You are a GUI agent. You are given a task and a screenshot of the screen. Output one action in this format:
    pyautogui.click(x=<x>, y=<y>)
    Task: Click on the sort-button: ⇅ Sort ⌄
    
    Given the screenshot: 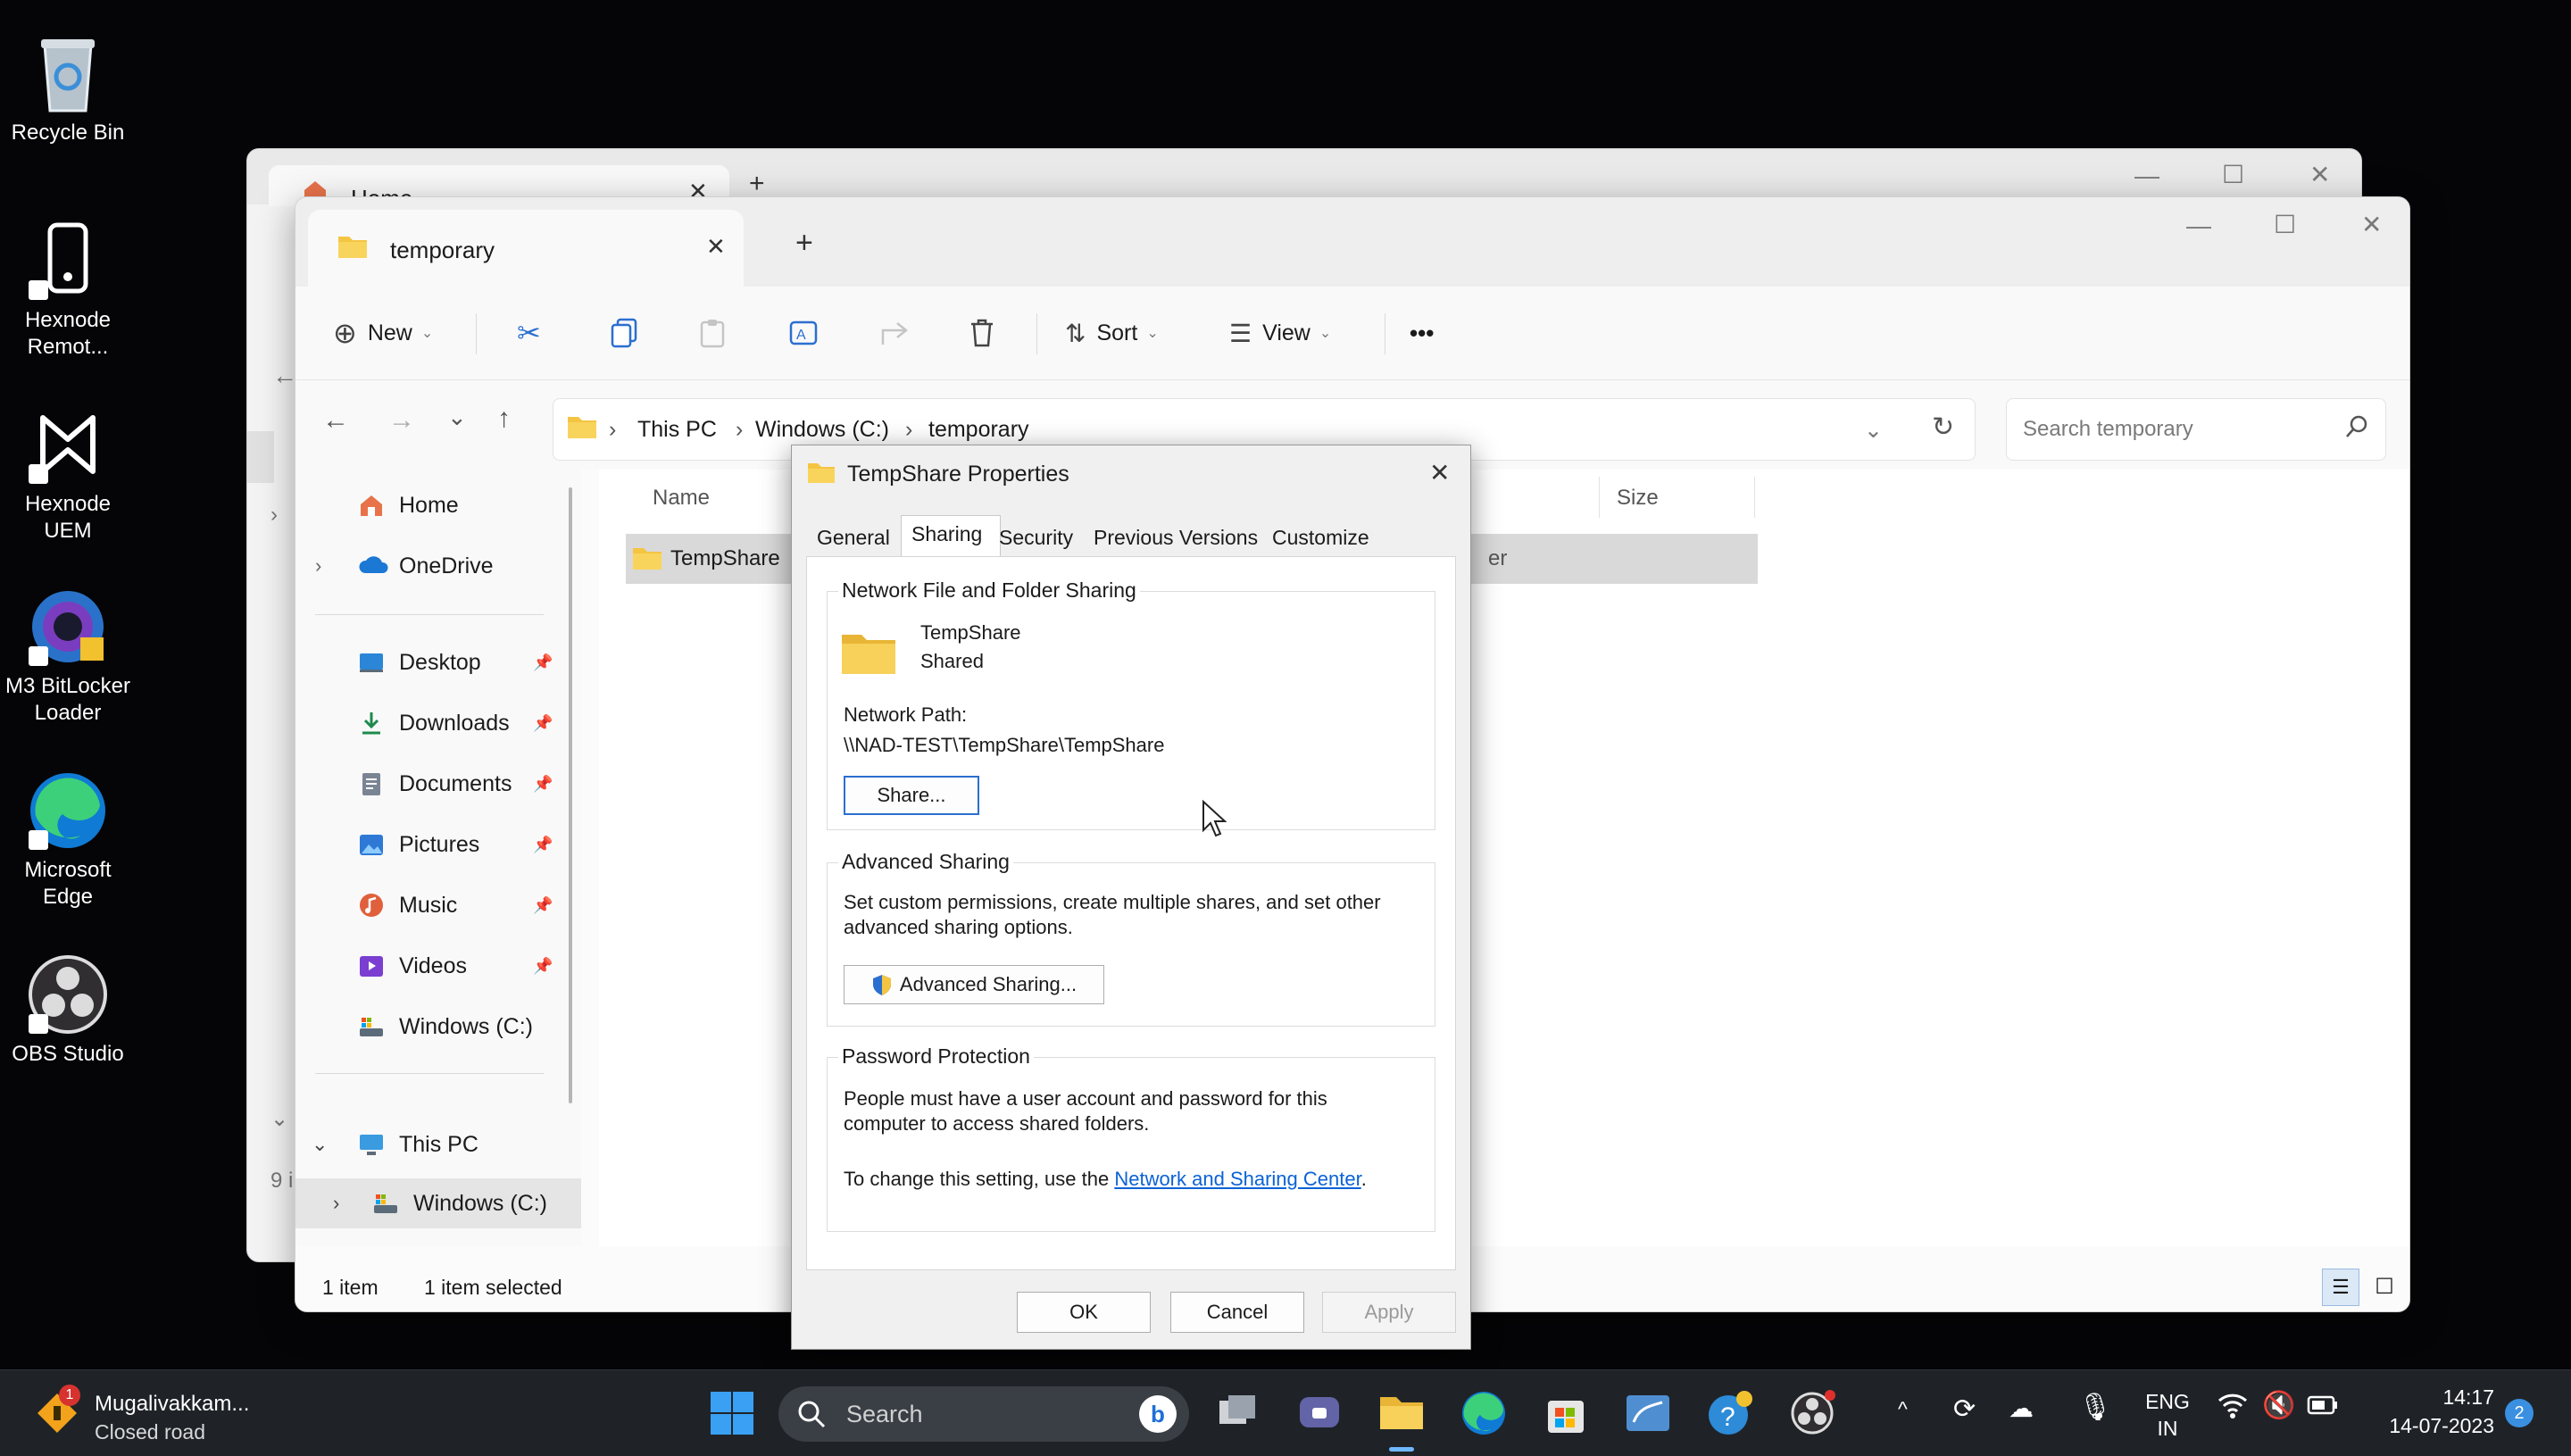 What is the action you would take?
    pyautogui.click(x=1112, y=333)
    